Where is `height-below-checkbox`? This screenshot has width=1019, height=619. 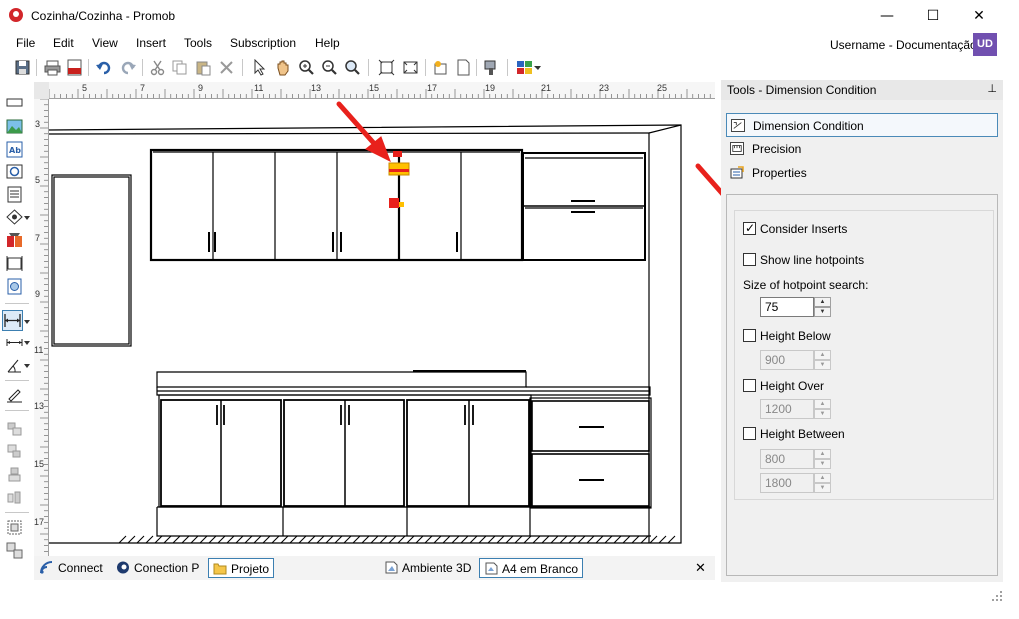 height-below-checkbox is located at coordinates (749, 335).